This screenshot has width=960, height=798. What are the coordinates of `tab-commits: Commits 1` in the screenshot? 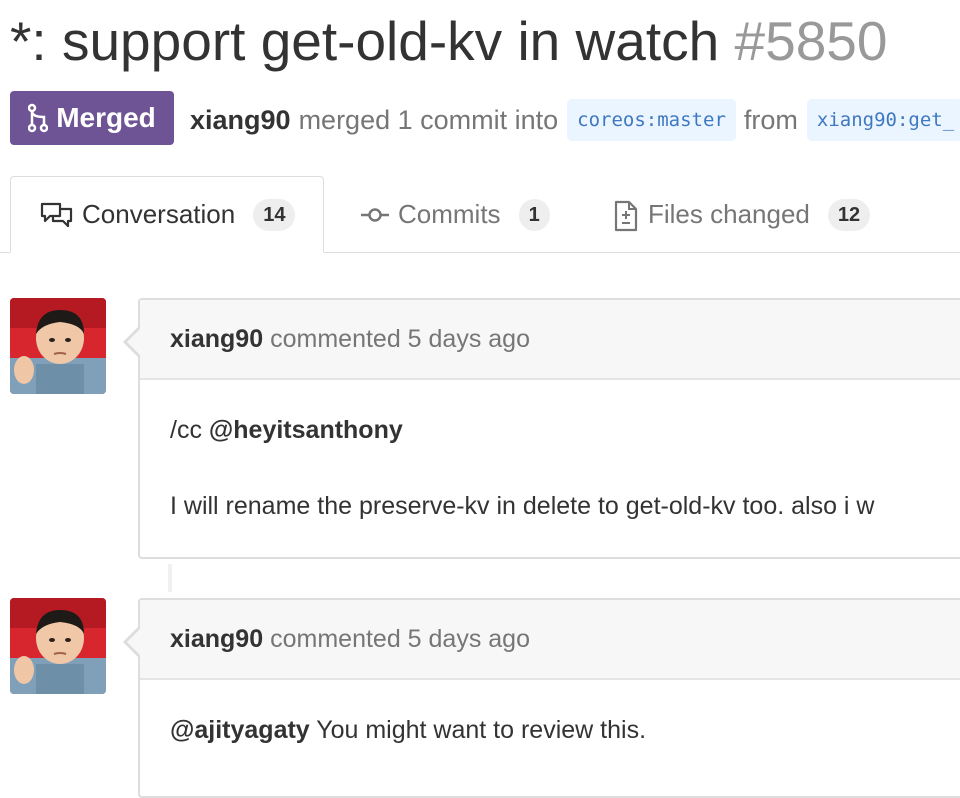 It's located at (455, 214).